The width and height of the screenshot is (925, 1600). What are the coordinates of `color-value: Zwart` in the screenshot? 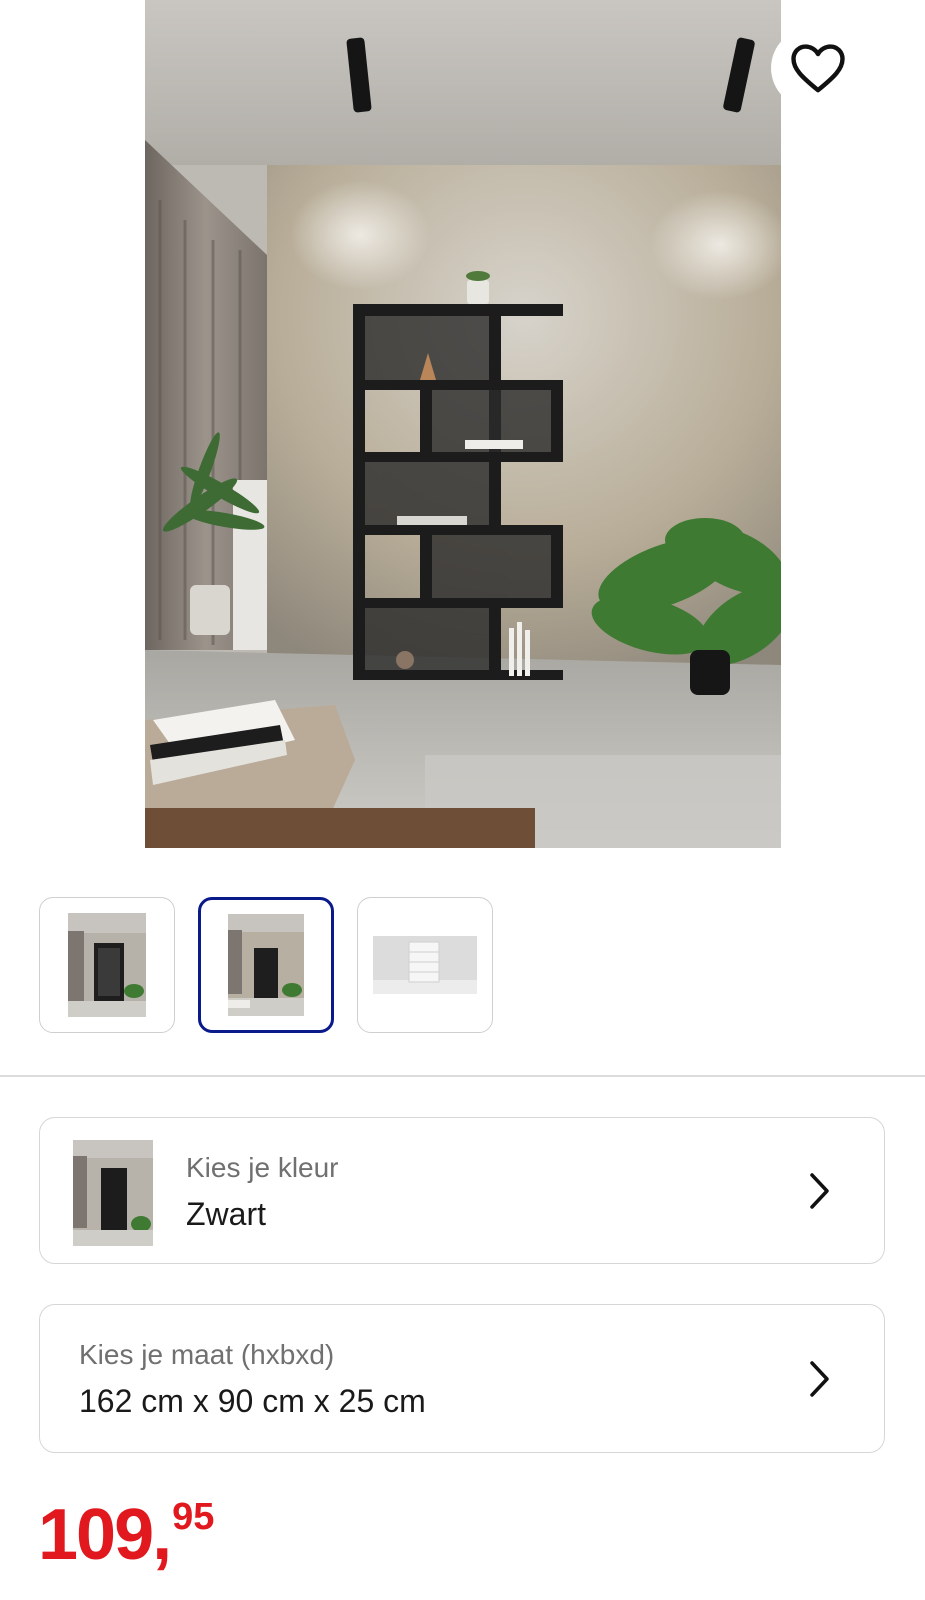 It's located at (226, 1214).